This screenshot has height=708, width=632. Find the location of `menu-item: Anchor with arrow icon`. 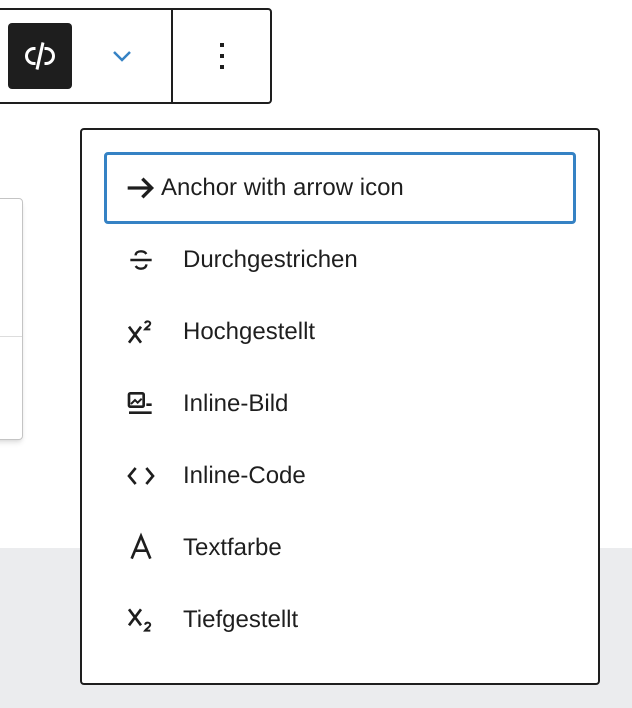

menu-item: Anchor with arrow icon is located at coordinates (340, 188).